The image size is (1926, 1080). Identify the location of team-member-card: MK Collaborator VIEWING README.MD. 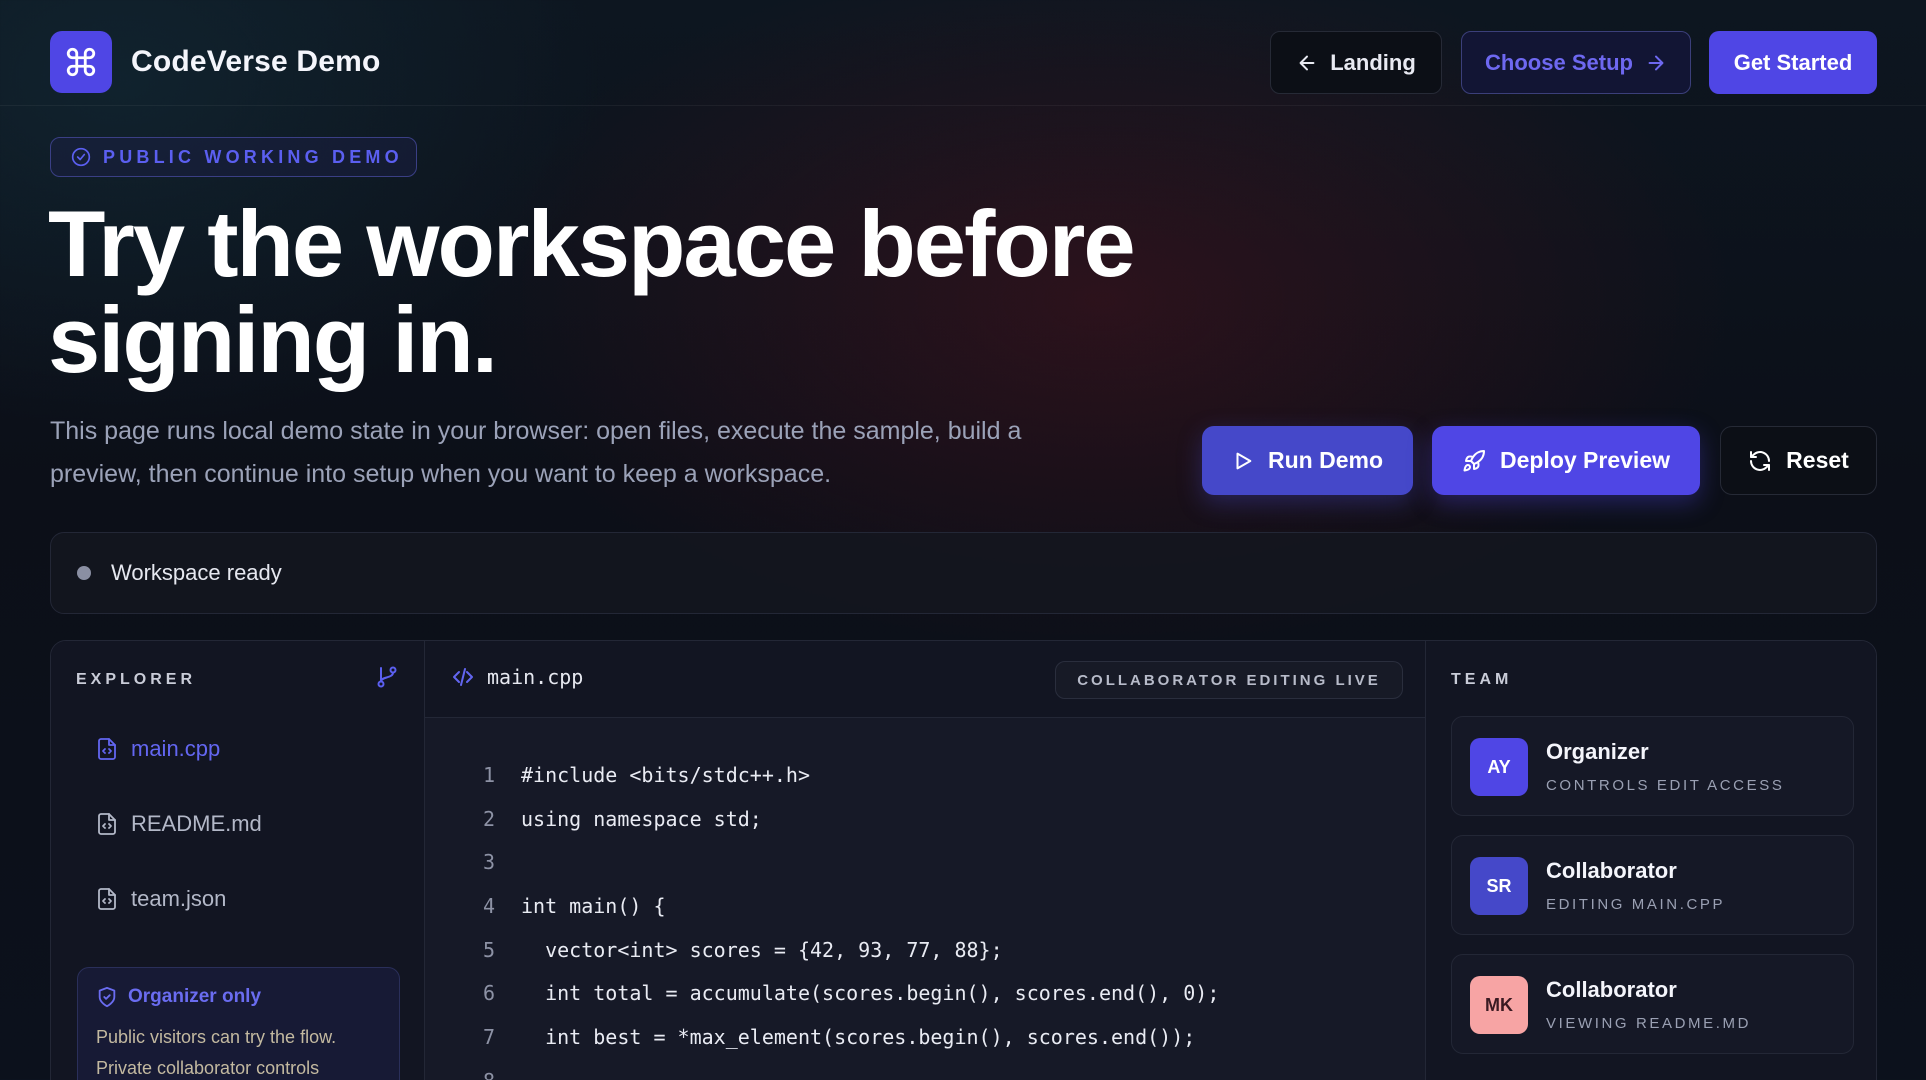
(1652, 1004).